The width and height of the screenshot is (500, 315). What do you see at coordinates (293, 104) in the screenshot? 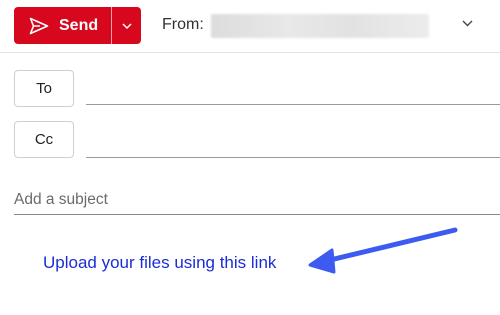
I see `to-field` at bounding box center [293, 104].